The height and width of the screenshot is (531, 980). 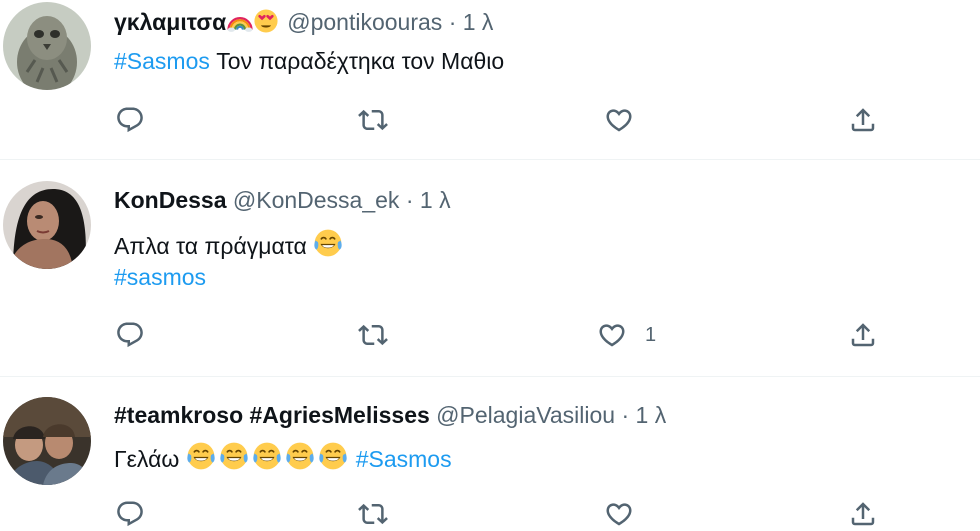 I want to click on tweet-header: KonDessa @KonDessa_ek · 1 λ, so click(x=282, y=200).